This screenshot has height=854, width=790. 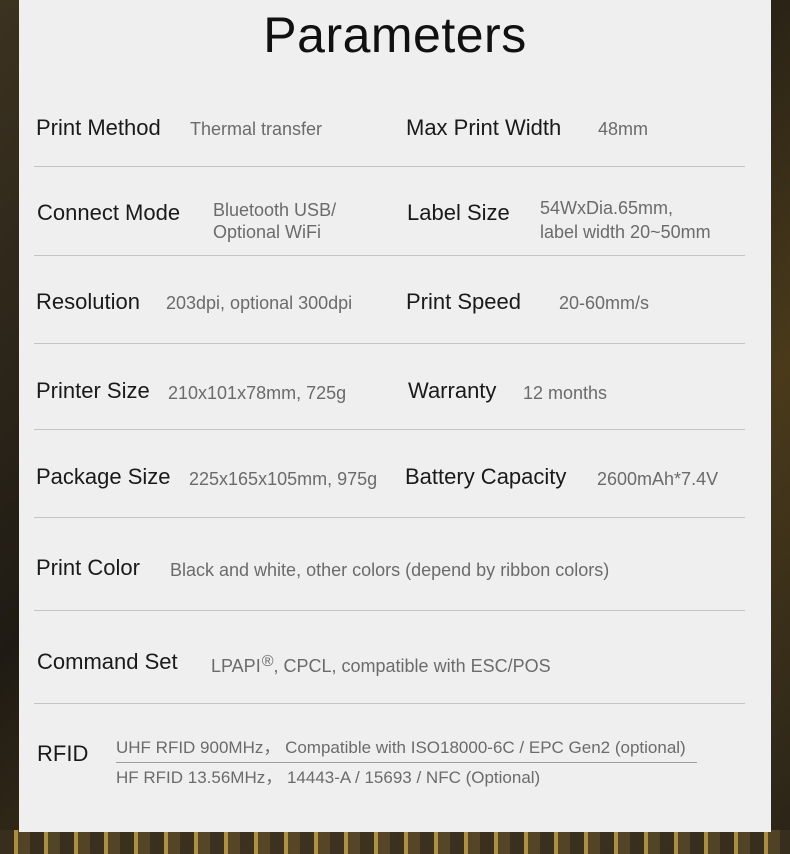 What do you see at coordinates (267, 232) in the screenshot?
I see `connect-mode-value-line2: Optional WiFi` at bounding box center [267, 232].